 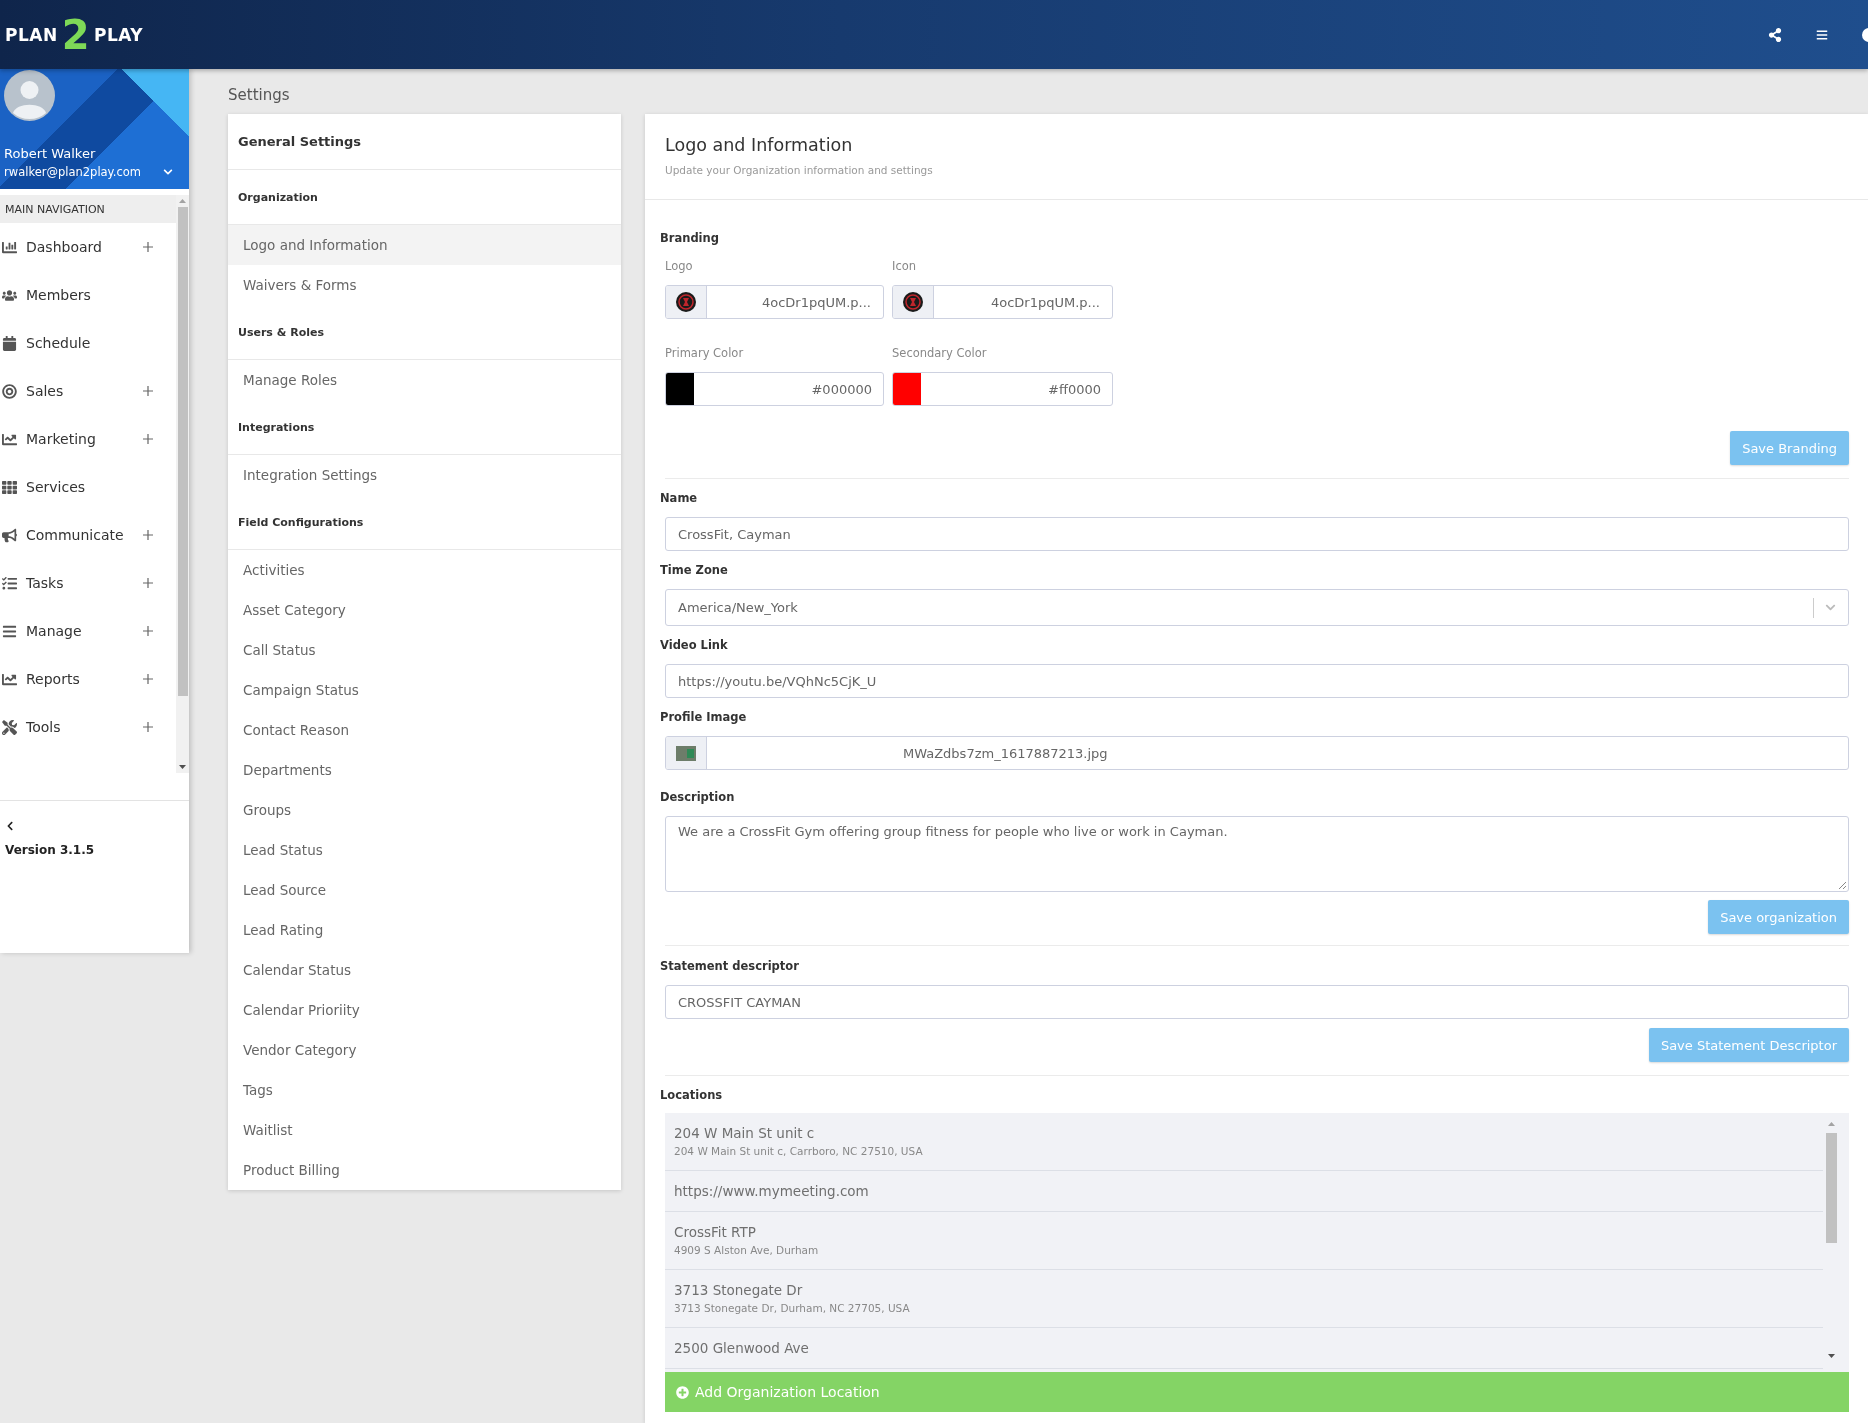 I want to click on menu-icon, so click(x=1822, y=34).